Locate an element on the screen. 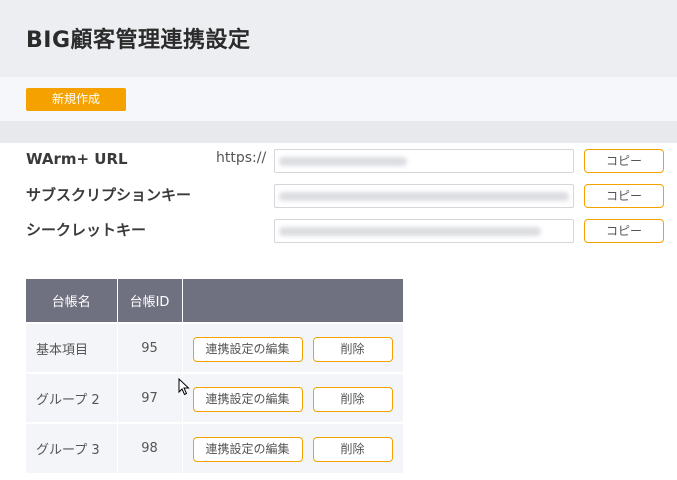 Image resolution: width=677 pixels, height=480 pixels. page-title: BIG顧客管理連携設定 is located at coordinates (138, 40).